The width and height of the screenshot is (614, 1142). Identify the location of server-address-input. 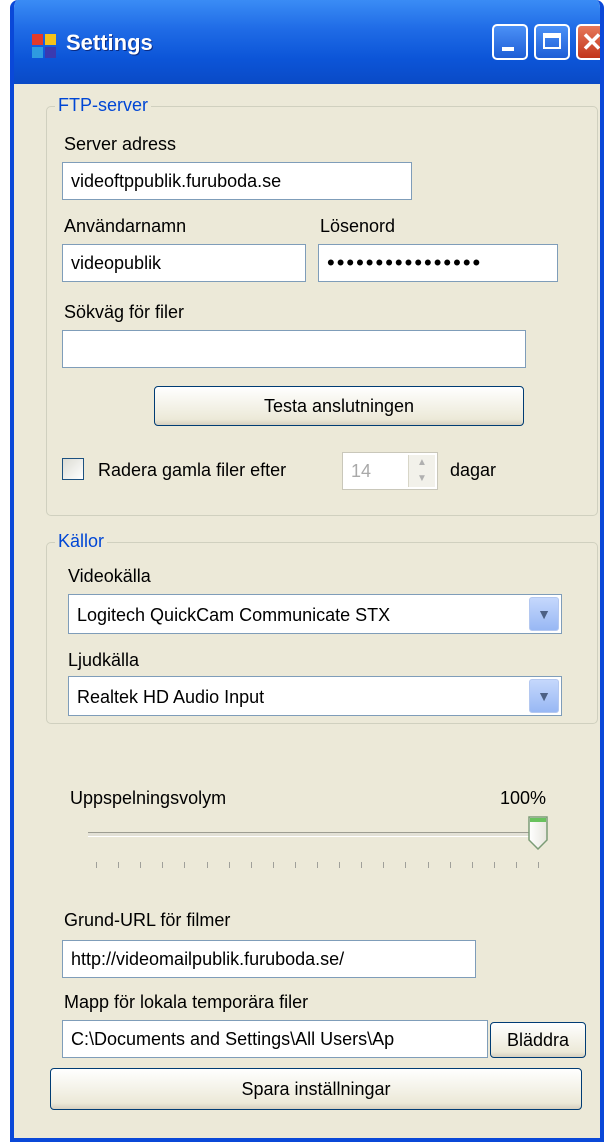
(237, 181).